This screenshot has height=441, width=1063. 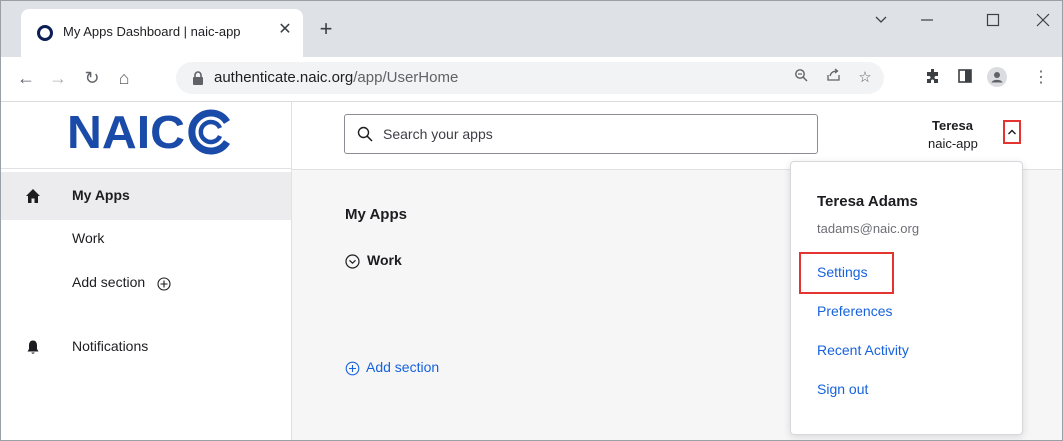 I want to click on url-text: authenticate.naic.org/app/UserHome, so click(x=336, y=77).